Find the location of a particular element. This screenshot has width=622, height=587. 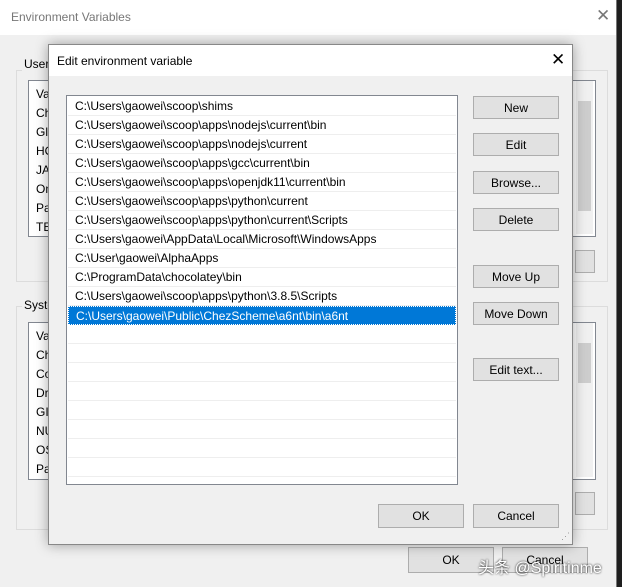

ok-button: OK is located at coordinates (421, 516).